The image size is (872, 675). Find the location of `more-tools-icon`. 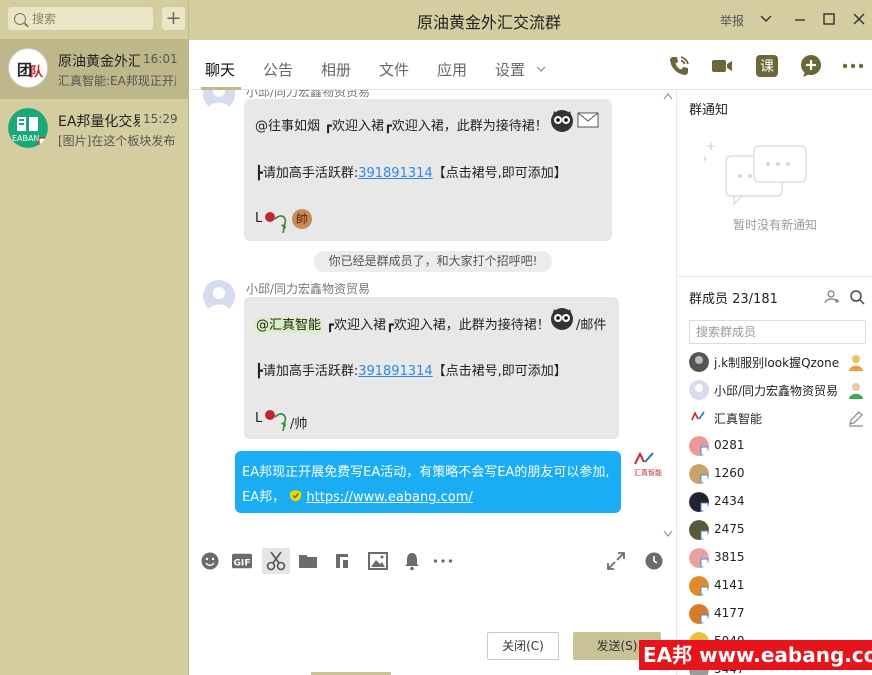

more-tools-icon is located at coordinates (443, 561).